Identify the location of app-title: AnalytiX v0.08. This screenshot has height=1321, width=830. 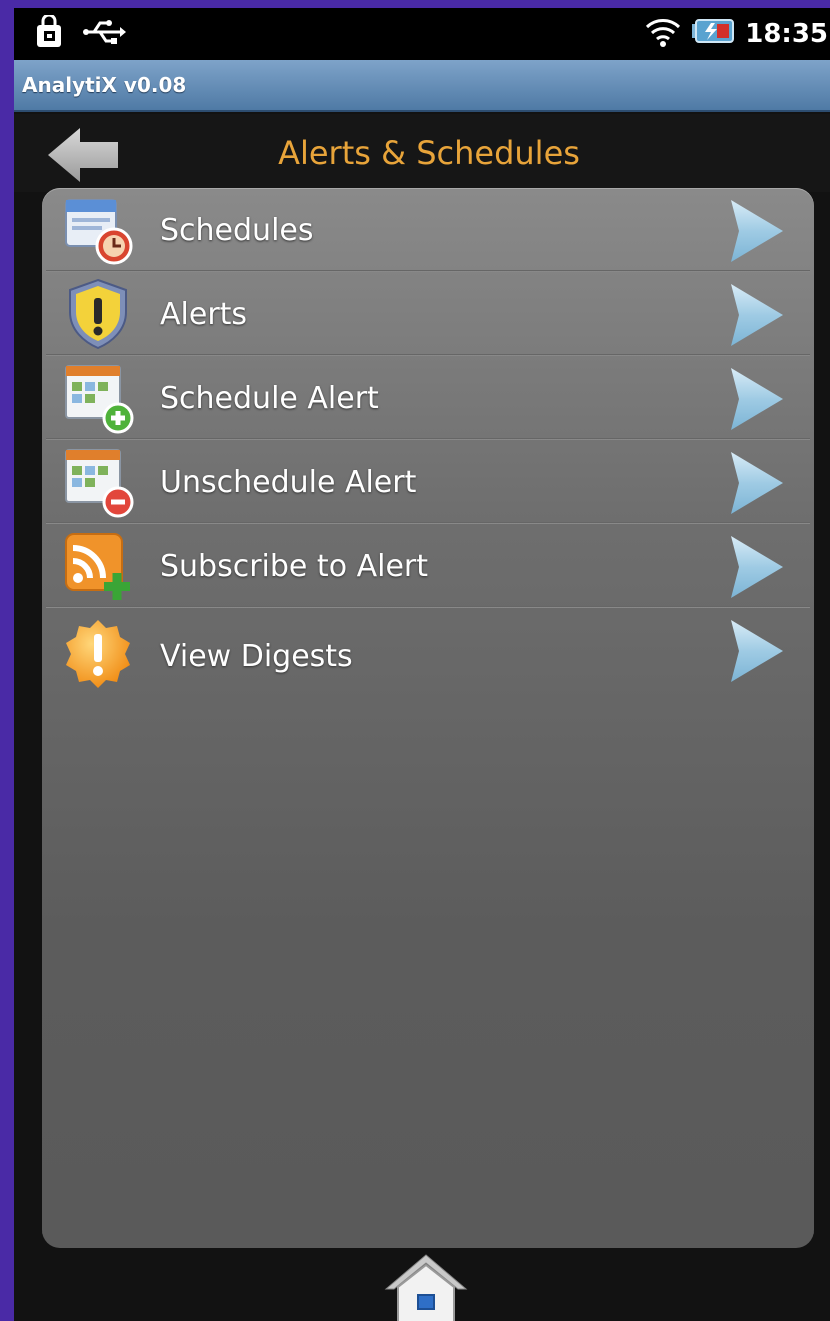
(104, 85).